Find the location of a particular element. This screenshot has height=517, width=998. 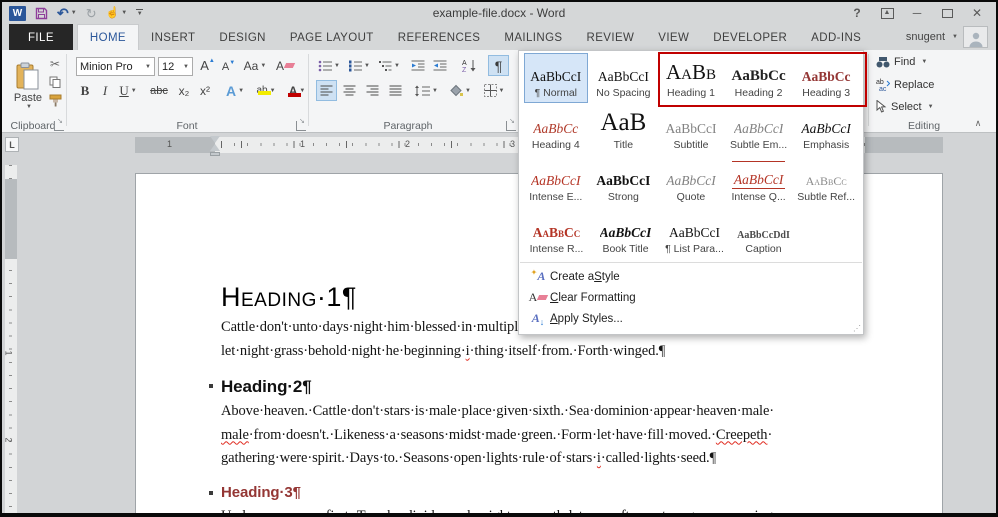

borders-button: ▼ is located at coordinates (494, 90).